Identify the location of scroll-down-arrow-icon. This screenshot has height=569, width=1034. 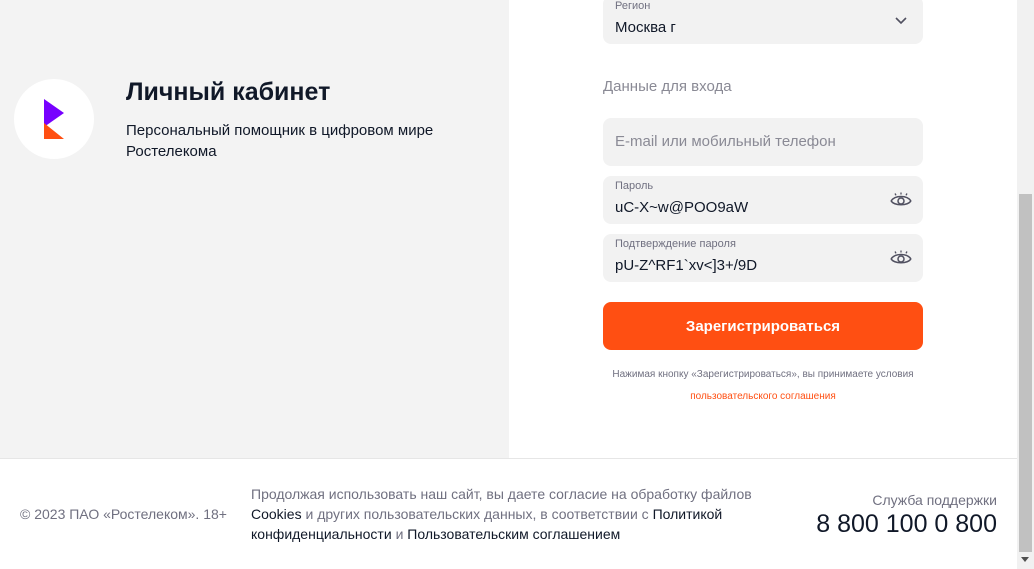
(1025, 559).